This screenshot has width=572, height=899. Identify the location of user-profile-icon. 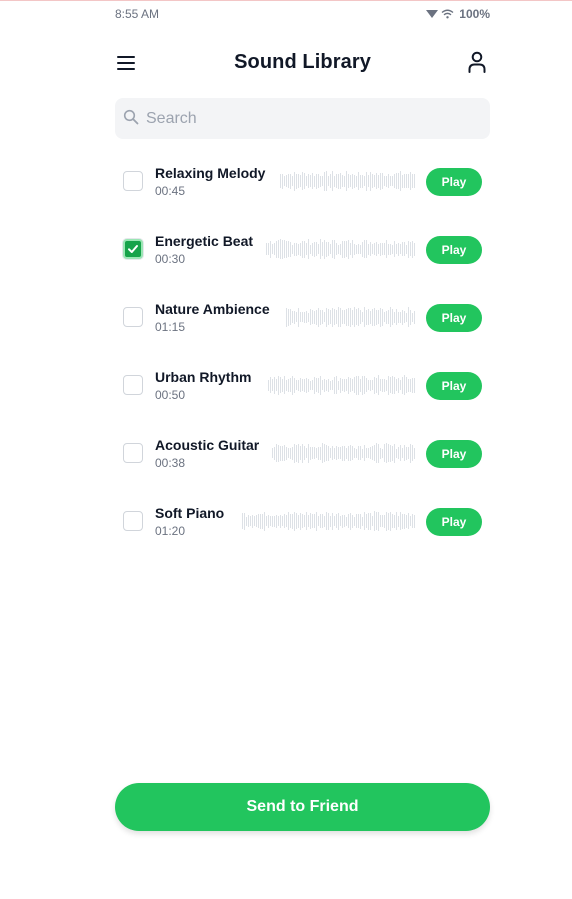
(477, 62).